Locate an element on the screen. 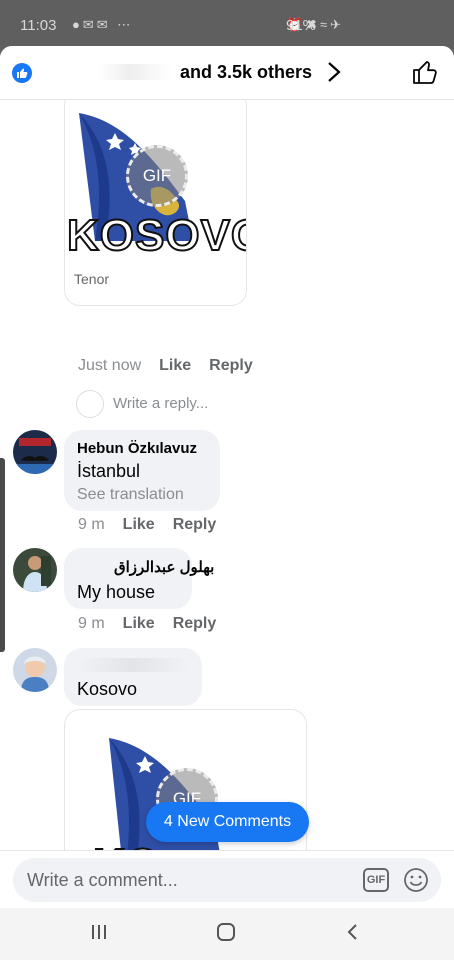 The height and width of the screenshot is (960, 454). comment-actions: Just now Like Reply is located at coordinates (174, 366).